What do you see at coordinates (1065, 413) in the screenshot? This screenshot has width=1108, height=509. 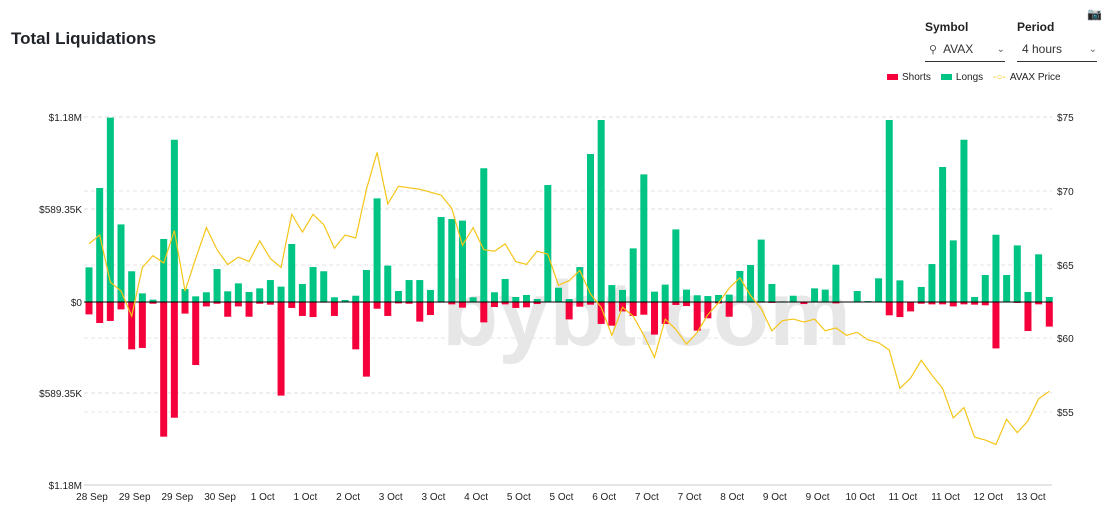 I see `right-tick-label: $55` at bounding box center [1065, 413].